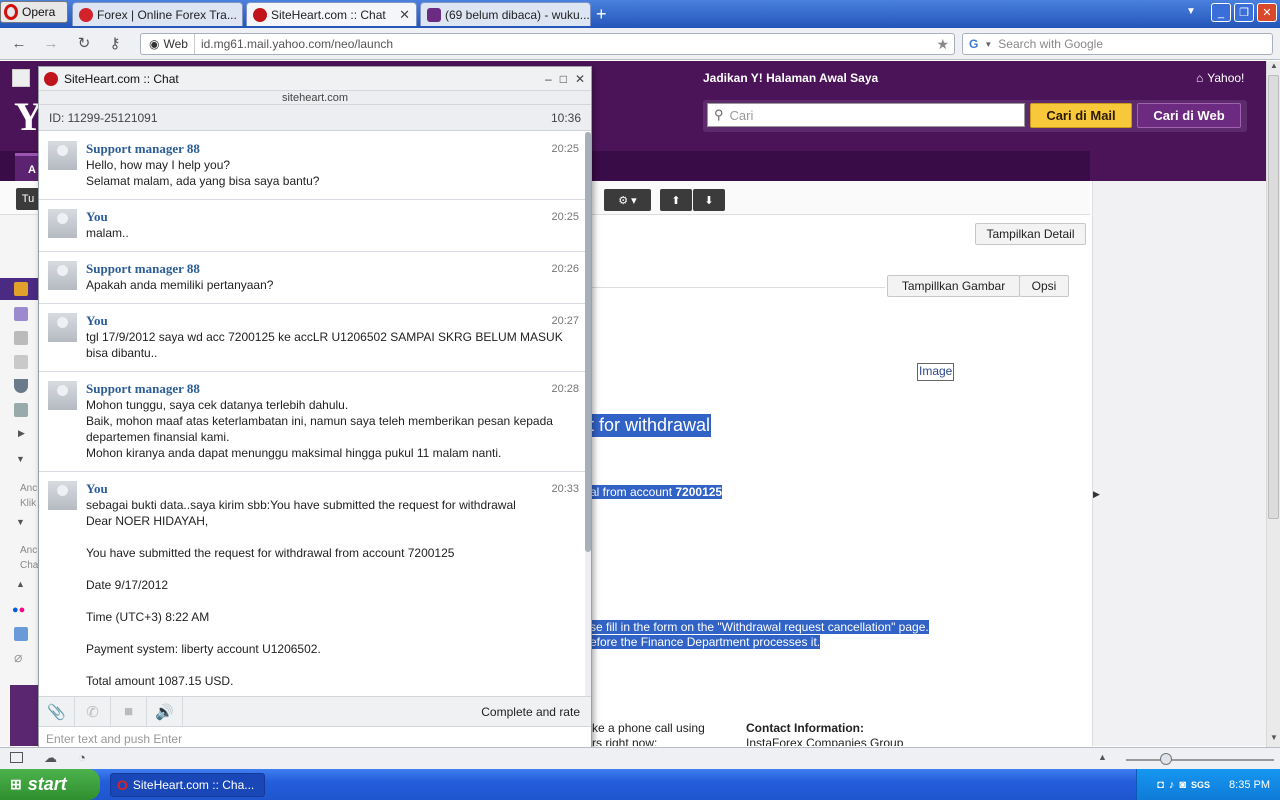  I want to click on maximize-icon: □, so click(563, 79).